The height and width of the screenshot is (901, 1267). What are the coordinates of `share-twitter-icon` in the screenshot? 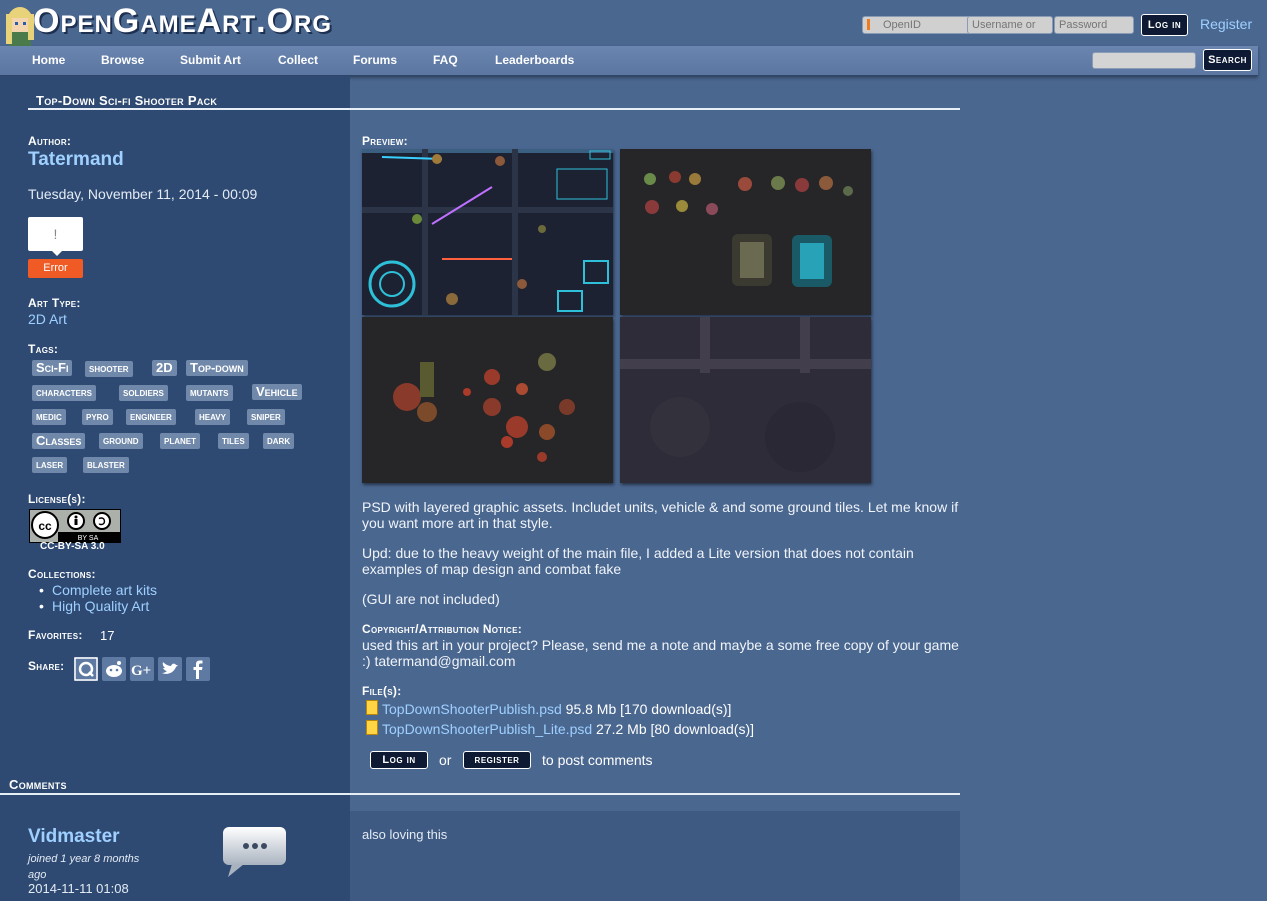 It's located at (170, 669).